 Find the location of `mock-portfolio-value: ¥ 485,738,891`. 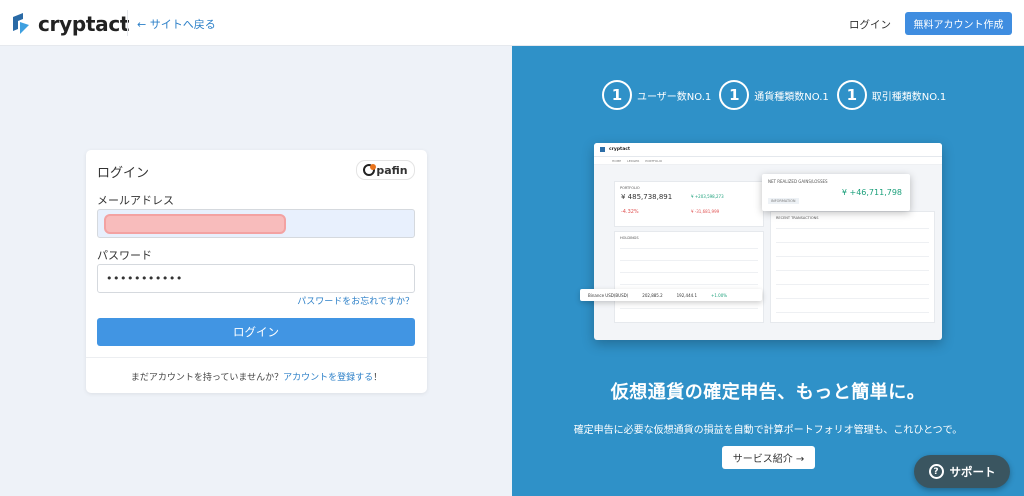

mock-portfolio-value: ¥ 485,738,891 is located at coordinates (647, 197).